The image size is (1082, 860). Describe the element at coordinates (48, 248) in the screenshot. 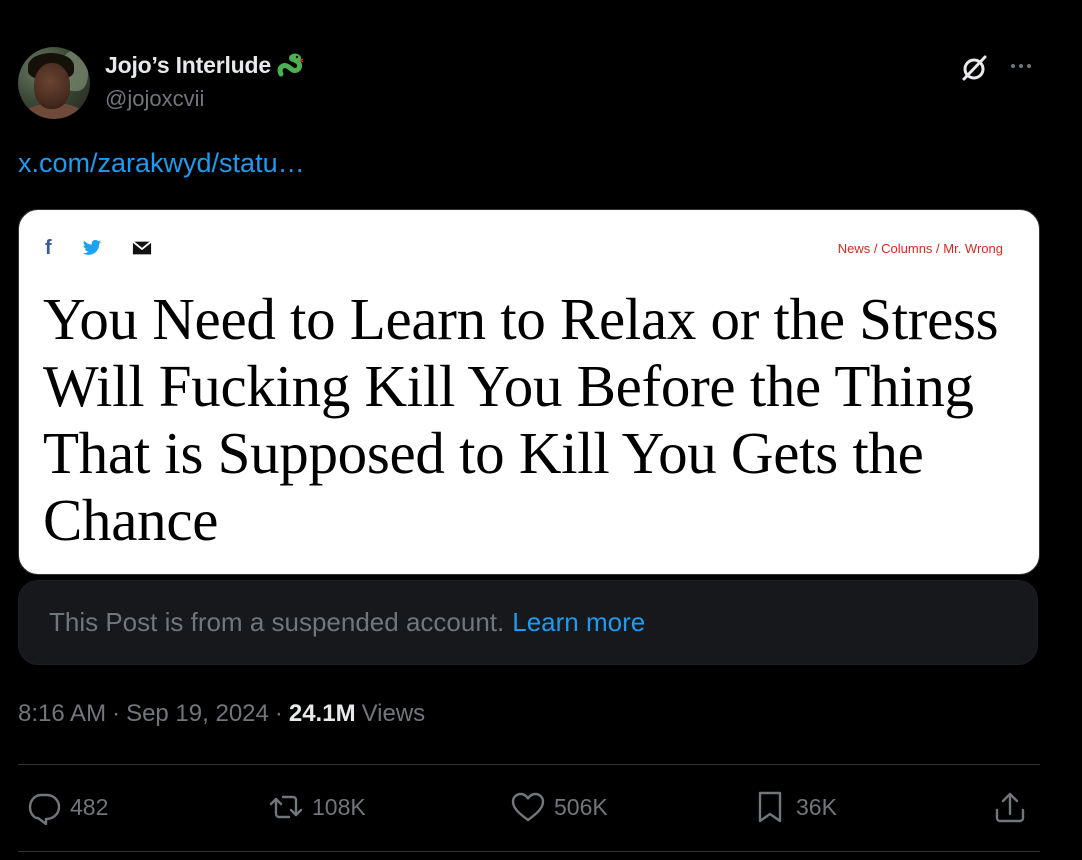

I see `facebook-icon: f` at that location.